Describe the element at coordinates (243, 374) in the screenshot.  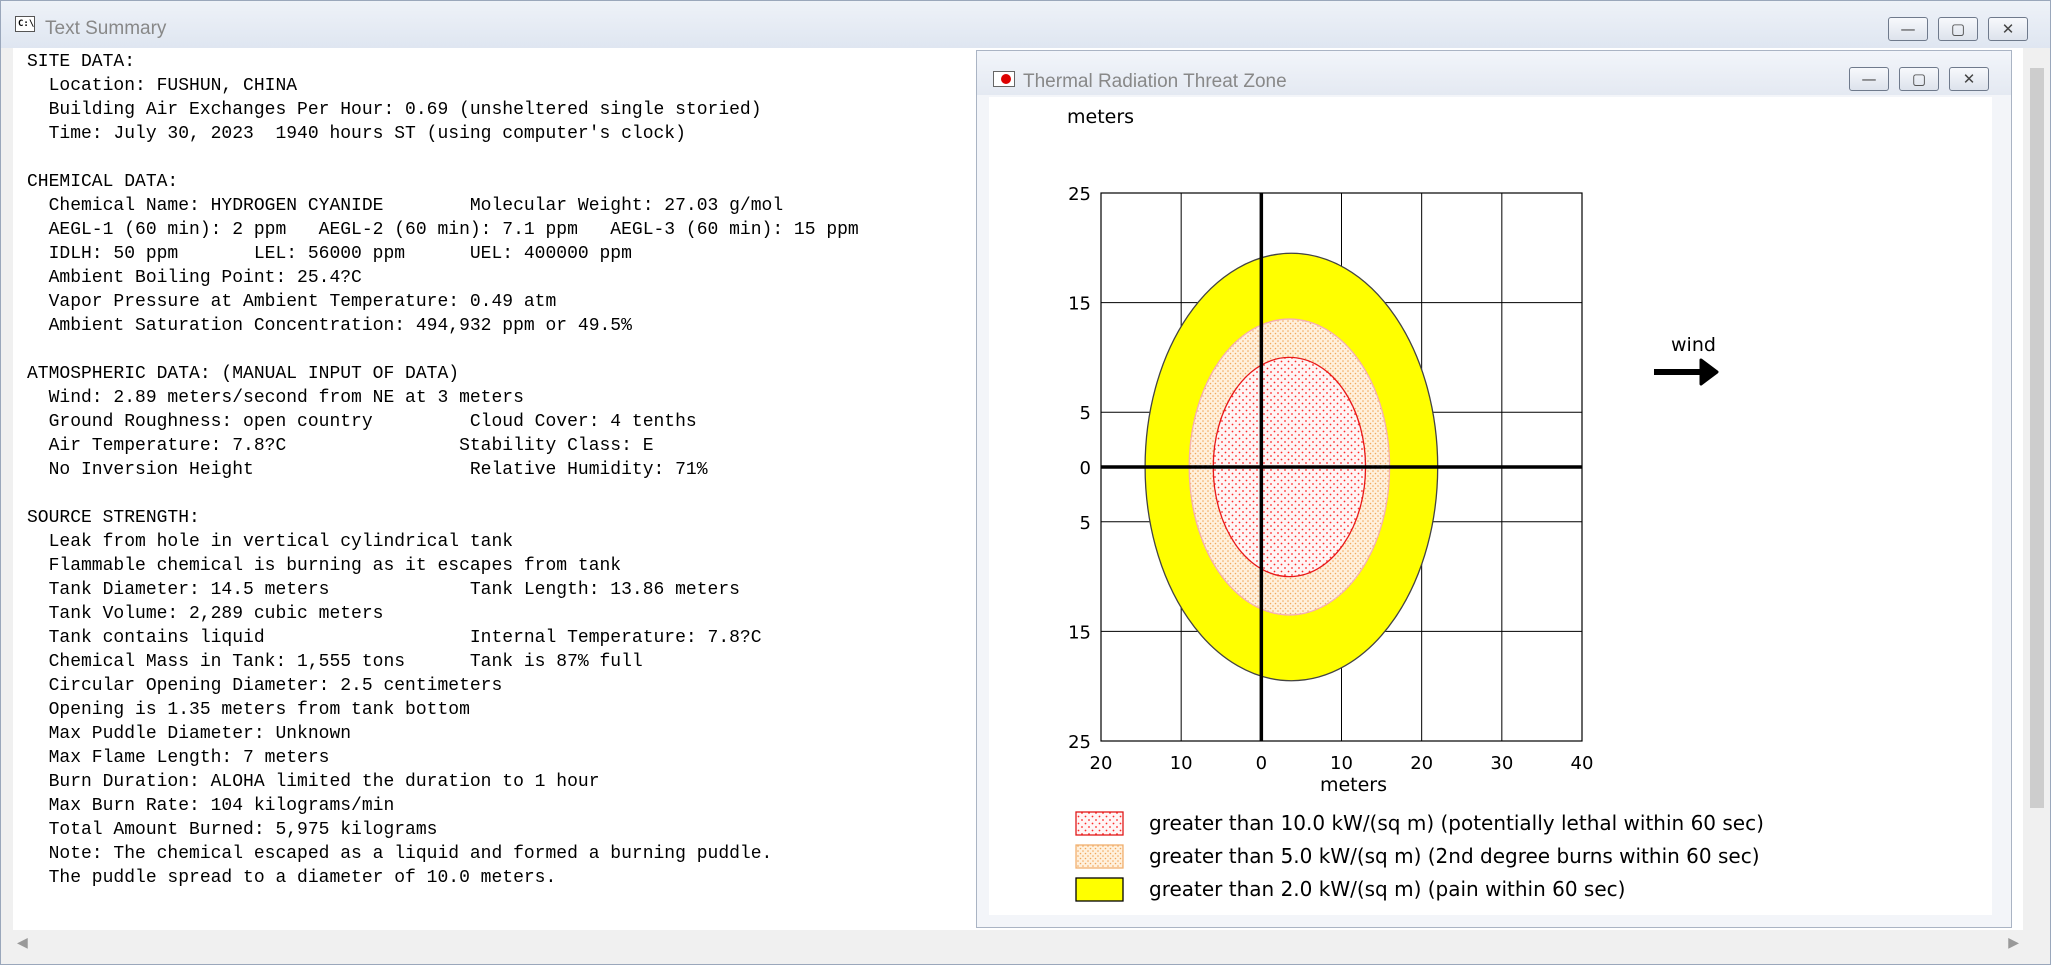
I see `summary-line: ATMOSPHERIC DATA: (MANUAL INPUT OF DATA)` at that location.